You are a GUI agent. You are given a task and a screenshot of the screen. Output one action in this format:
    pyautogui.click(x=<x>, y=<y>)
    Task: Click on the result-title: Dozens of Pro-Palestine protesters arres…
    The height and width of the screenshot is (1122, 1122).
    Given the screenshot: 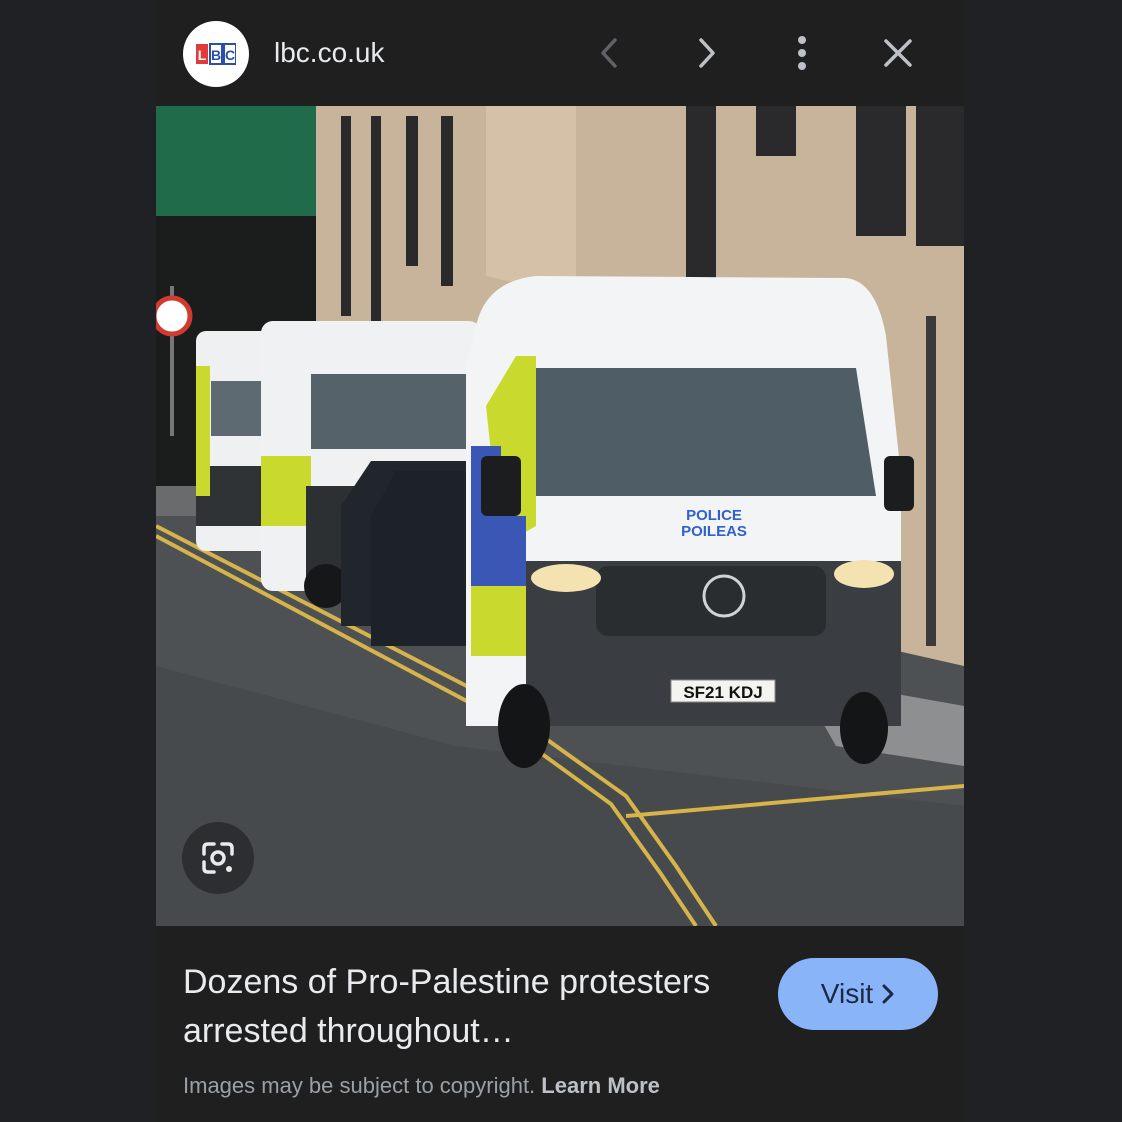 What is the action you would take?
    pyautogui.click(x=473, y=1007)
    